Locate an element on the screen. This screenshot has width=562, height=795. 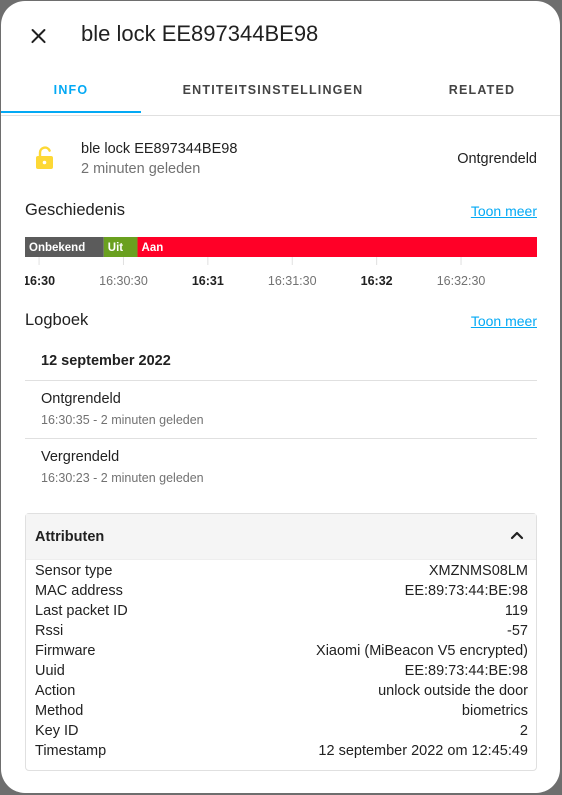
attribute-row: Uuid EE:89:73:44:BE:98 is located at coordinates (281, 673).